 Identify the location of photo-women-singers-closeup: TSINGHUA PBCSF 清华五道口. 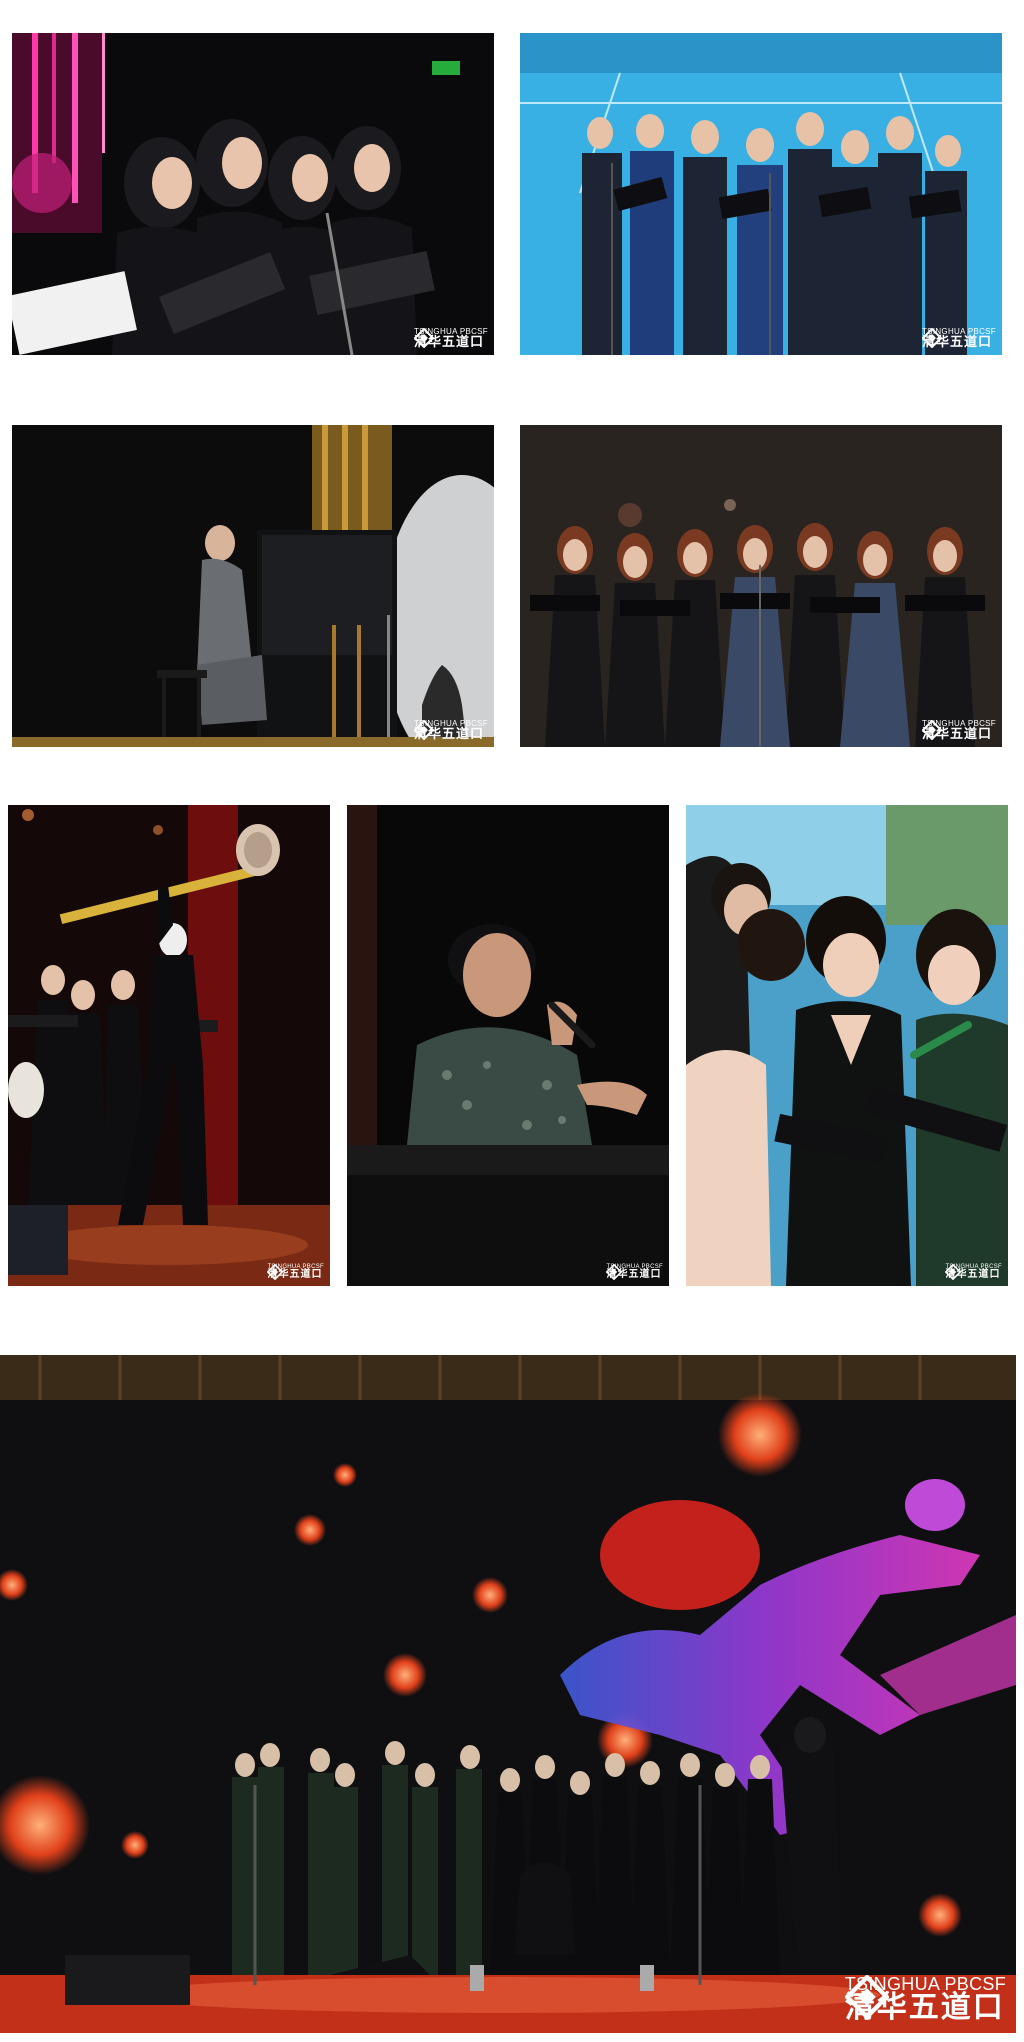
(847, 1045).